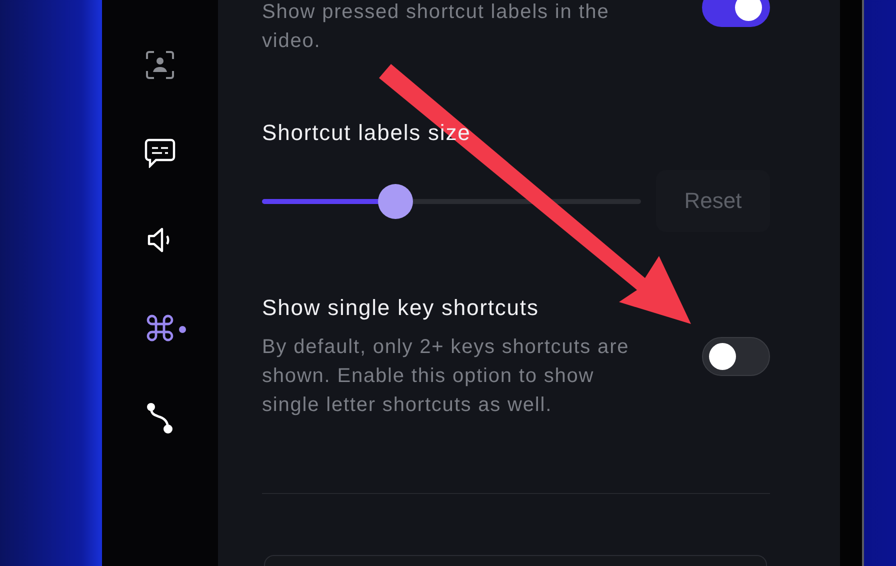 This screenshot has width=896, height=566. What do you see at coordinates (182, 329) in the screenshot?
I see `active-dot` at bounding box center [182, 329].